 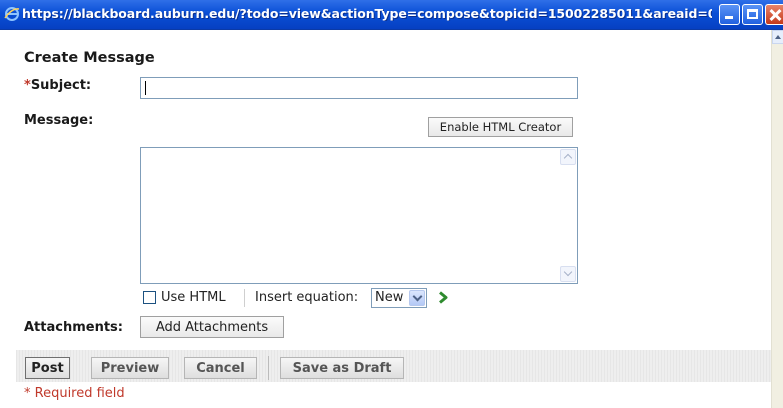 What do you see at coordinates (774, 14) in the screenshot?
I see `close-icon` at bounding box center [774, 14].